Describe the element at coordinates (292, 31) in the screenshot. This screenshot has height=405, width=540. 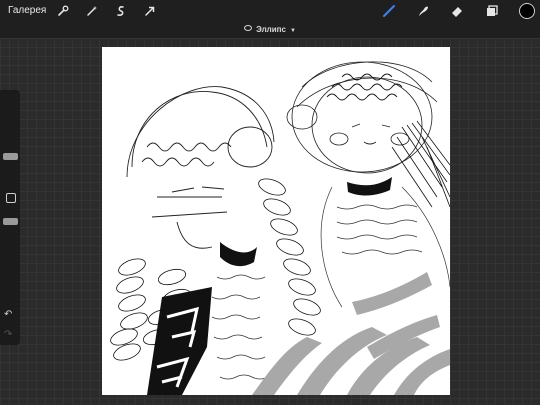
I see `chevron-down-icon: ▼` at that location.